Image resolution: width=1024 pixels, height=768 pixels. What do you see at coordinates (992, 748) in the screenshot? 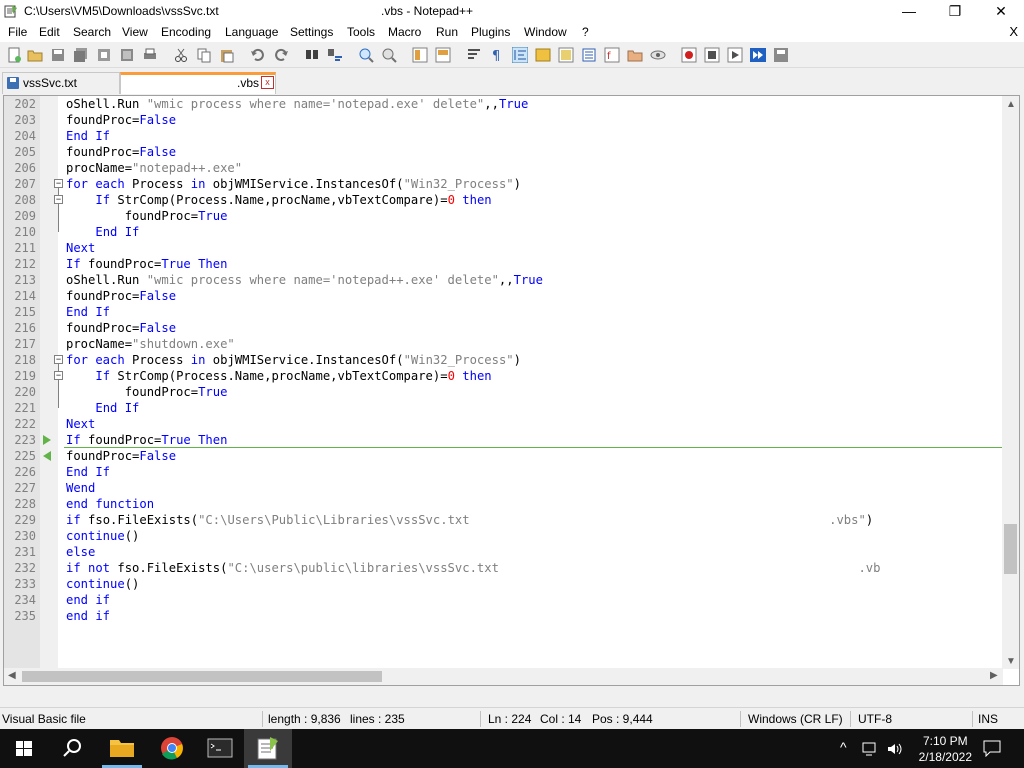
I see `notifications-icon` at bounding box center [992, 748].